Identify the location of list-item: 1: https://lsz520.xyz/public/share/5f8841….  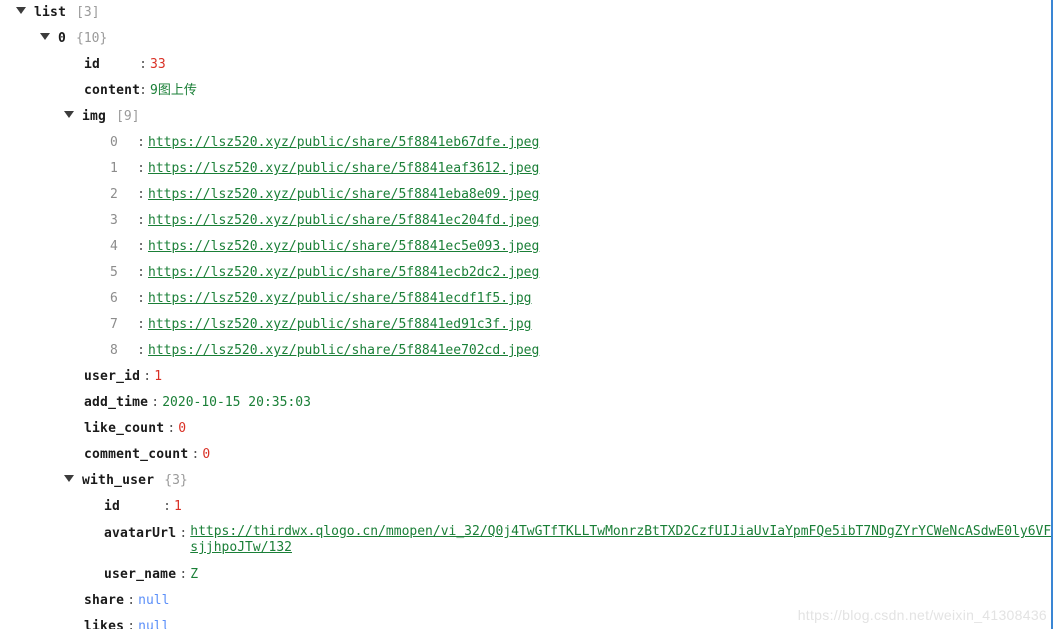
(525, 169).